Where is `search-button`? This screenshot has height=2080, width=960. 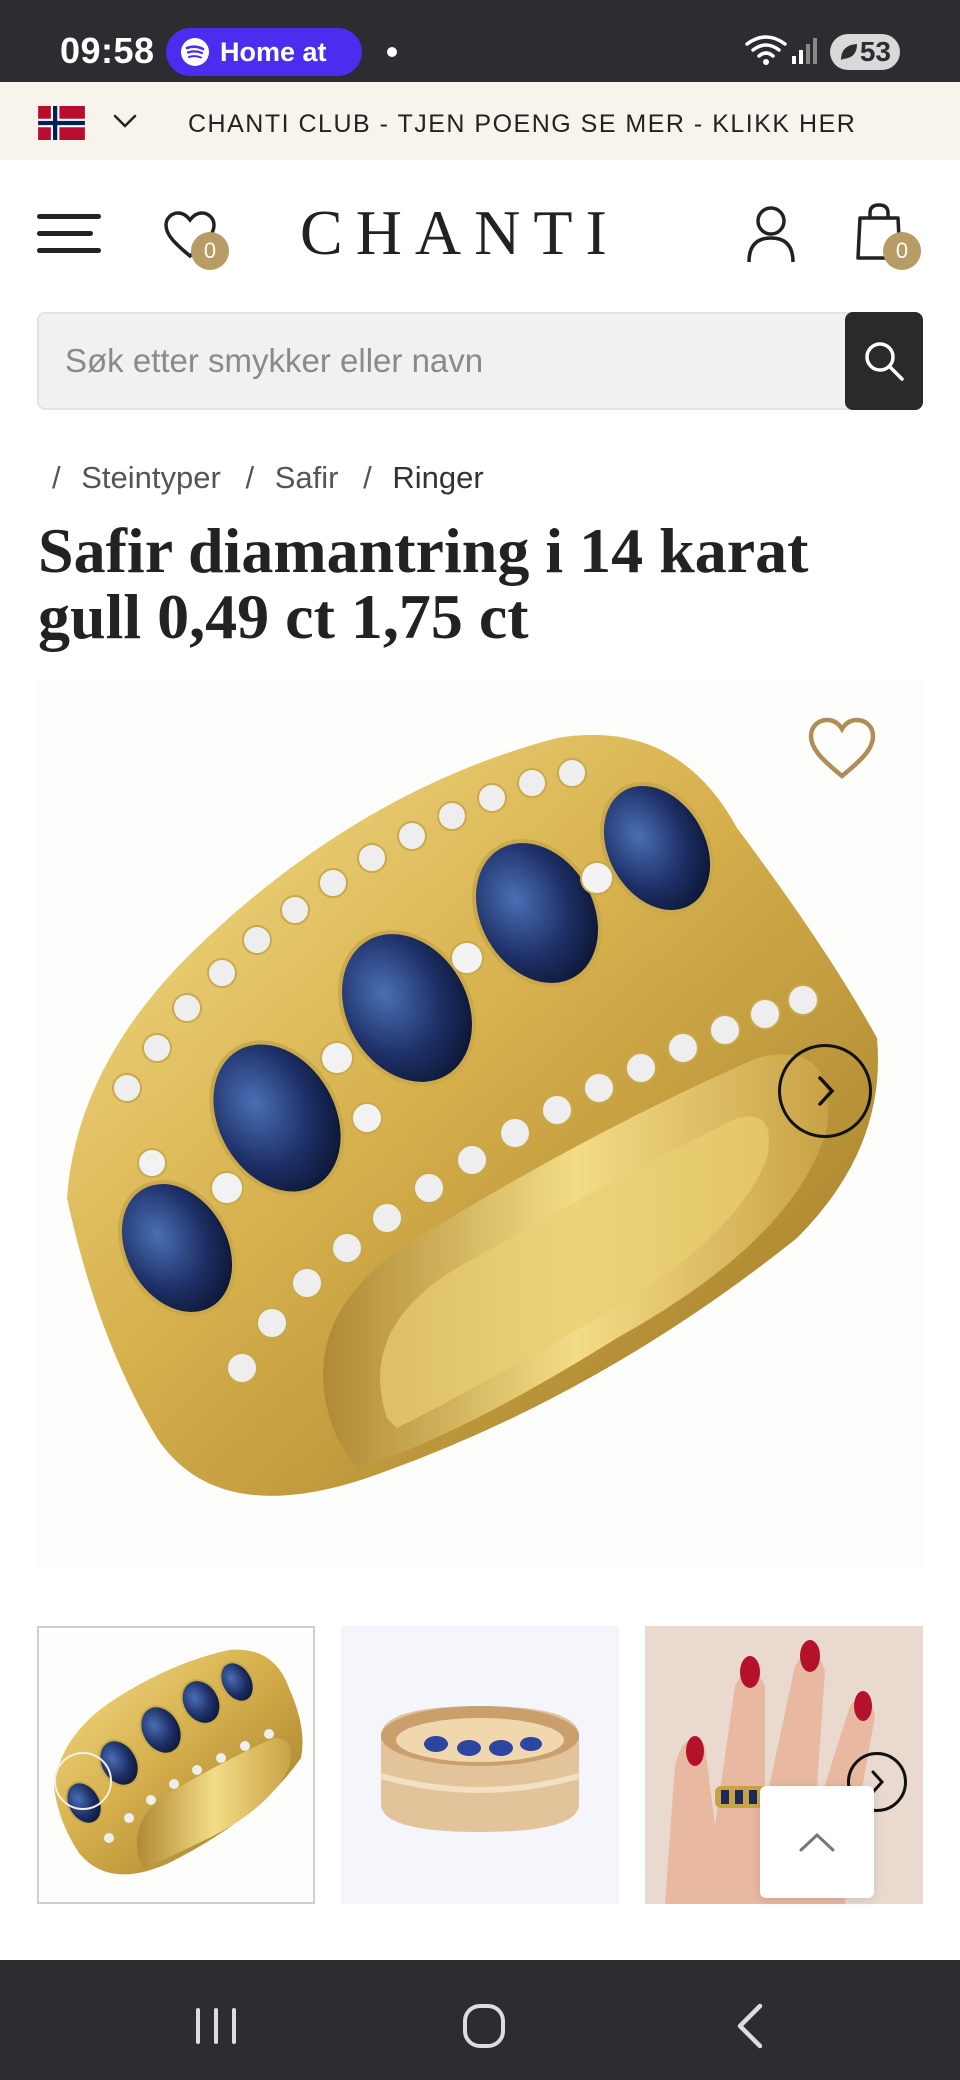
search-button is located at coordinates (884, 361).